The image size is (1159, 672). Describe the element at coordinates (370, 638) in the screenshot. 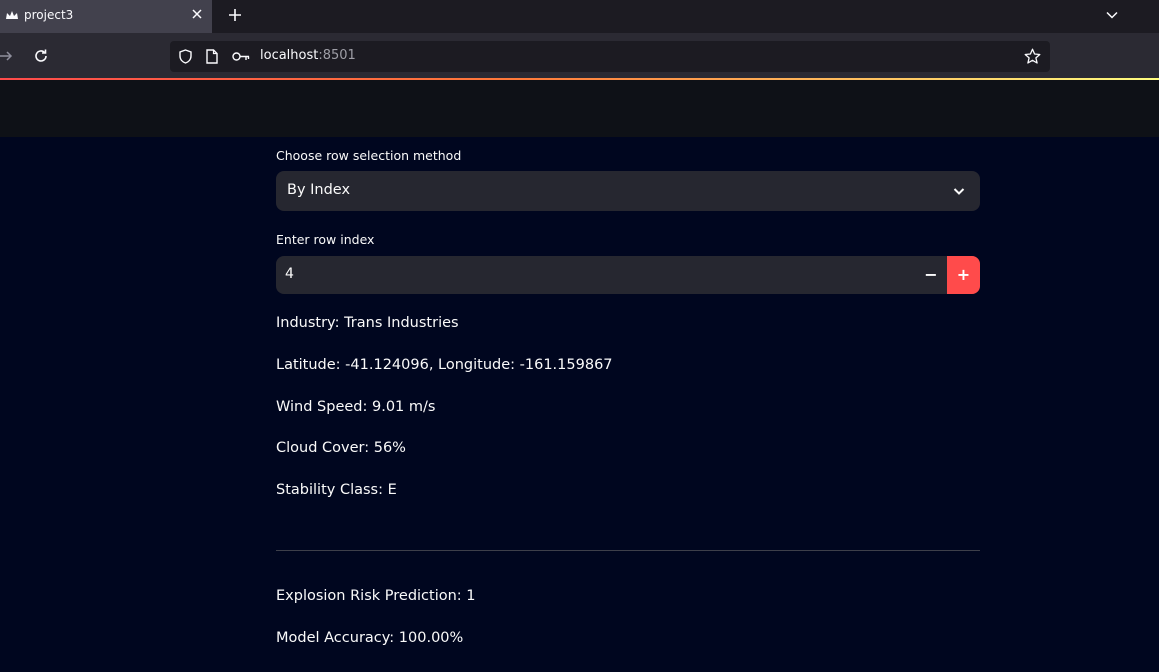

I see `accuracy-text: Model Accuracy: 100.00%` at that location.